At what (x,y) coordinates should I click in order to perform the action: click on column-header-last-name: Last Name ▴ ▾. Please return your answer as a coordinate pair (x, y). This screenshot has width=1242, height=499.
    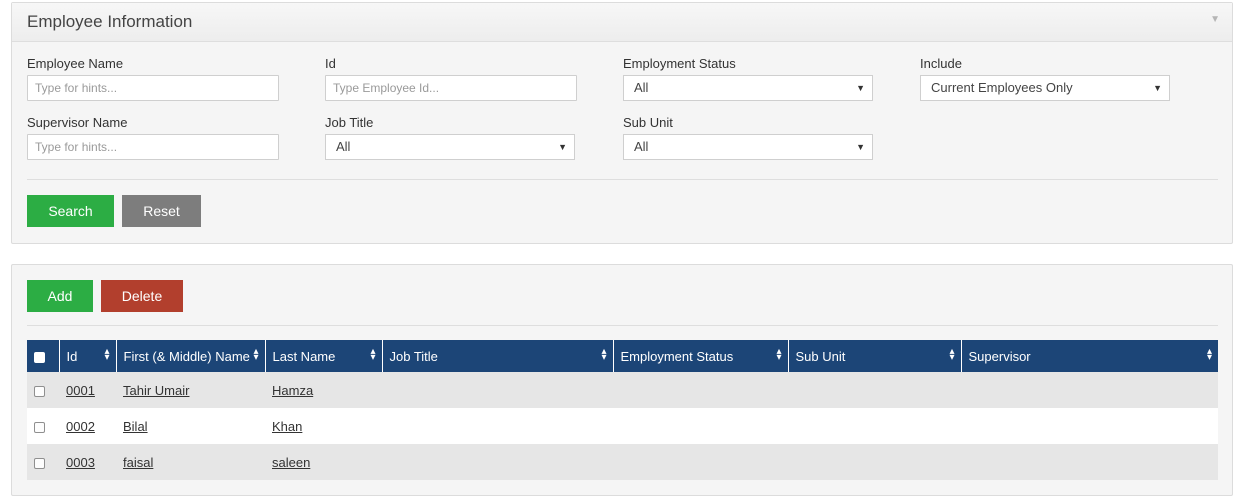
    Looking at the image, I should click on (323, 356).